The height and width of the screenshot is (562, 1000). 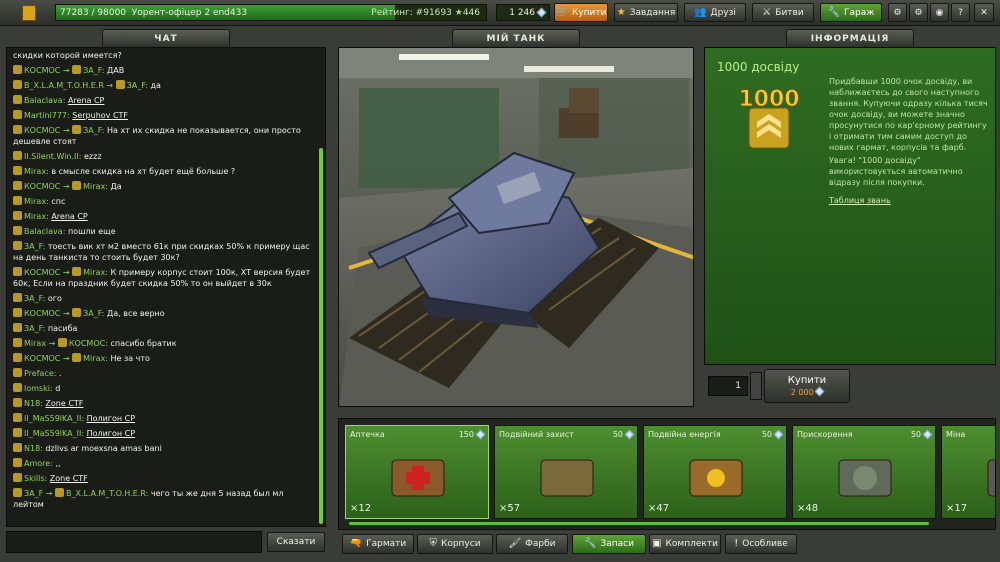 What do you see at coordinates (864, 472) in the screenshot?
I see `supply-item-nitro: Прискорення 50 ×48` at bounding box center [864, 472].